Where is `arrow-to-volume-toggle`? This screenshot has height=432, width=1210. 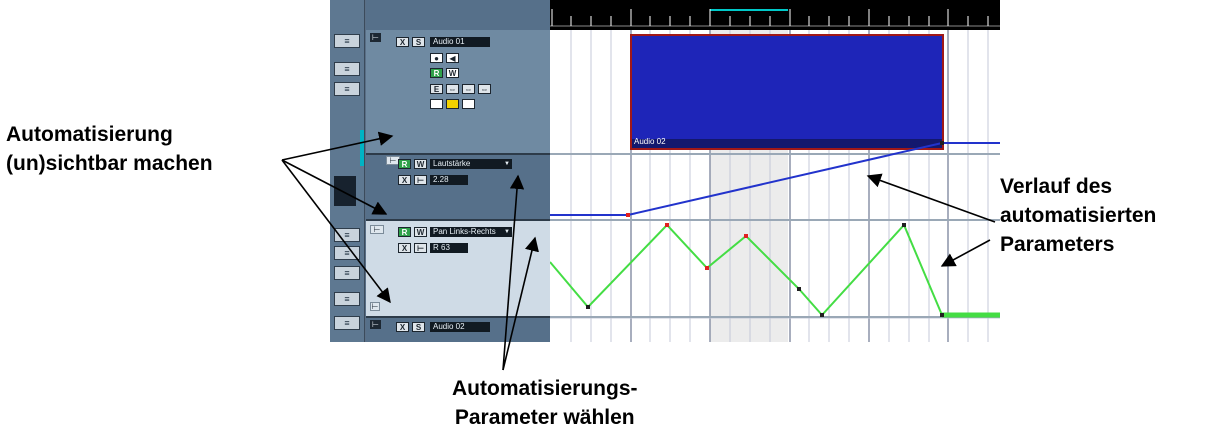
arrow-to-volume-toggle is located at coordinates (337, 146).